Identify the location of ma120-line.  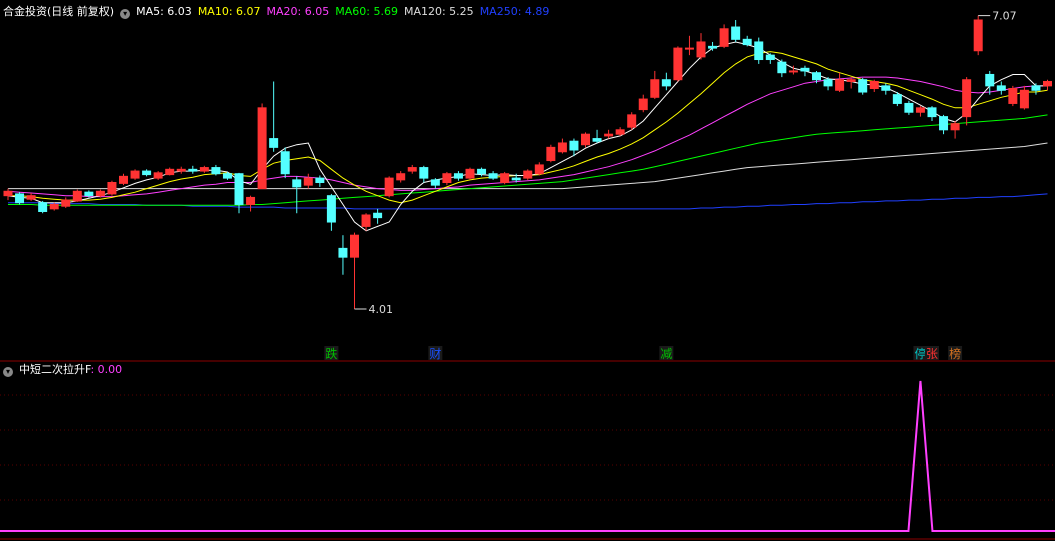
(528, 166).